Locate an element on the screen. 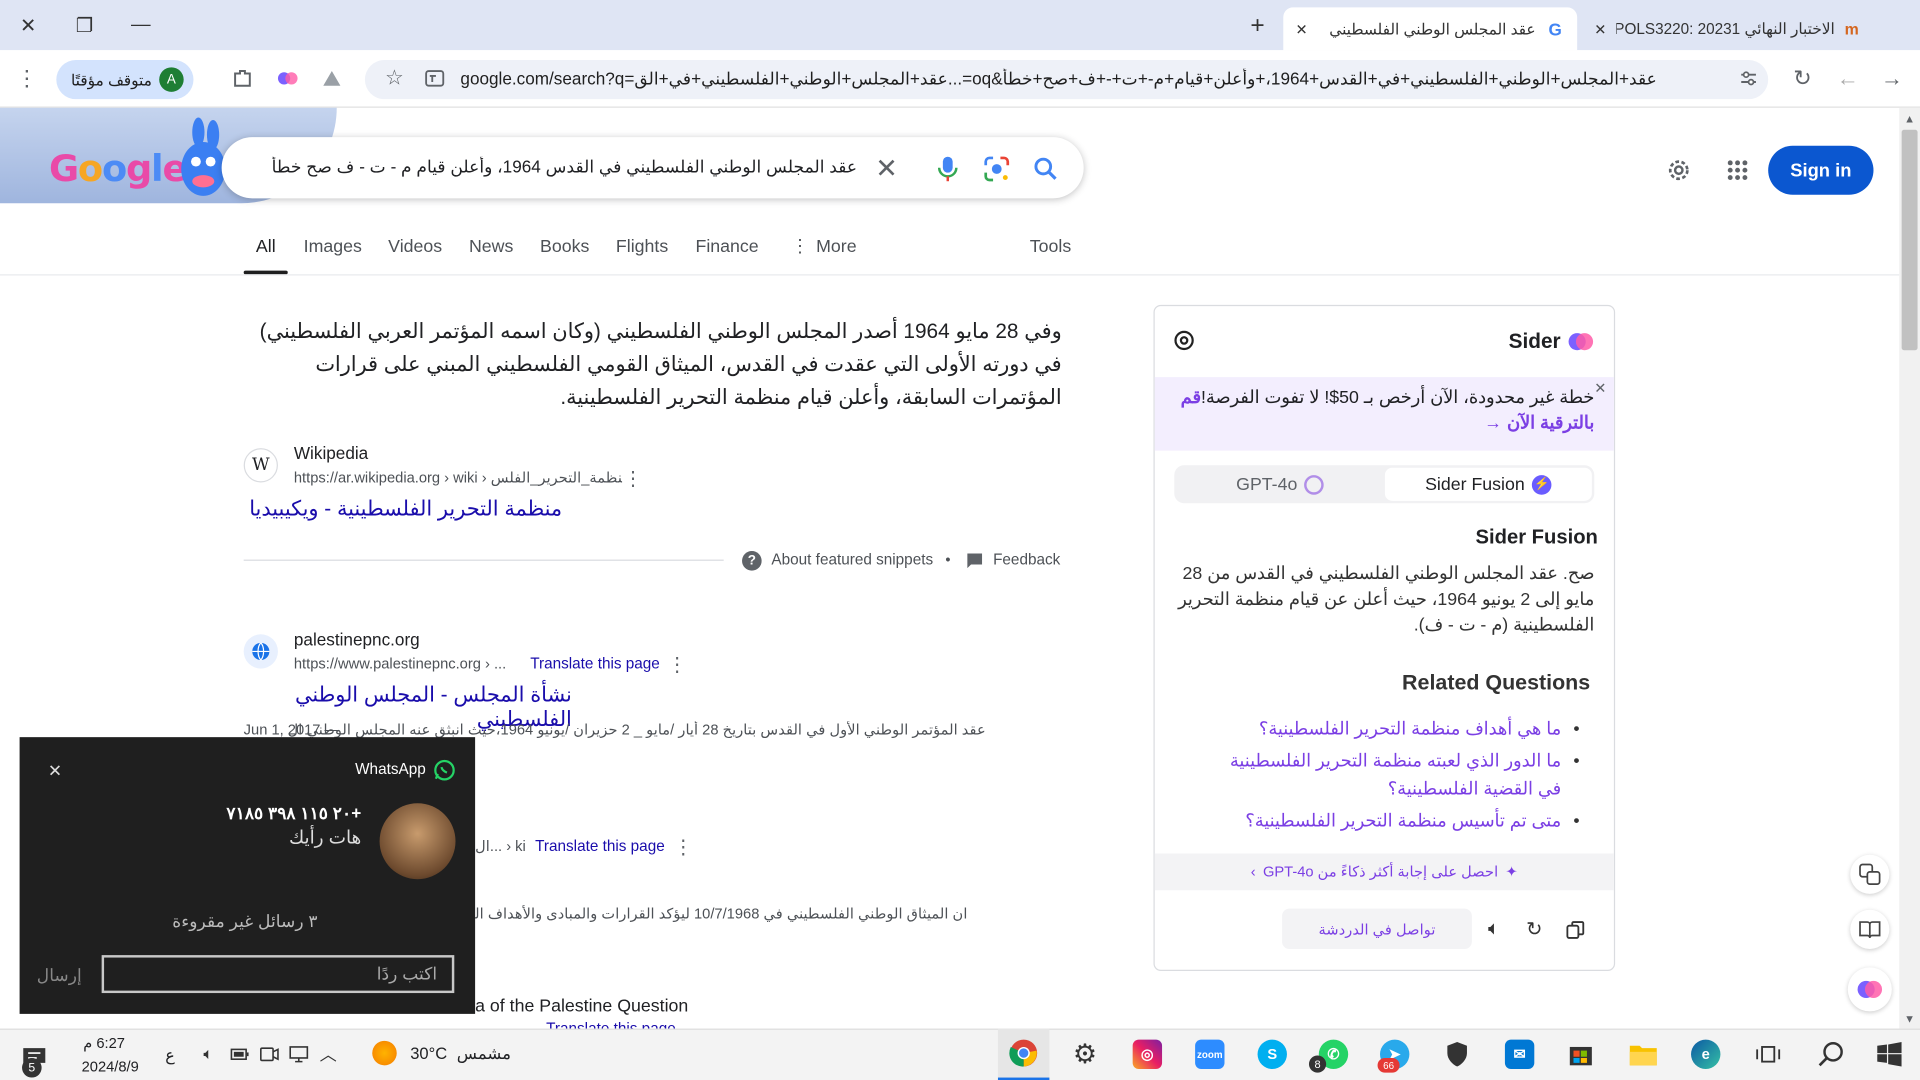  feedback-icon is located at coordinates (975, 561).